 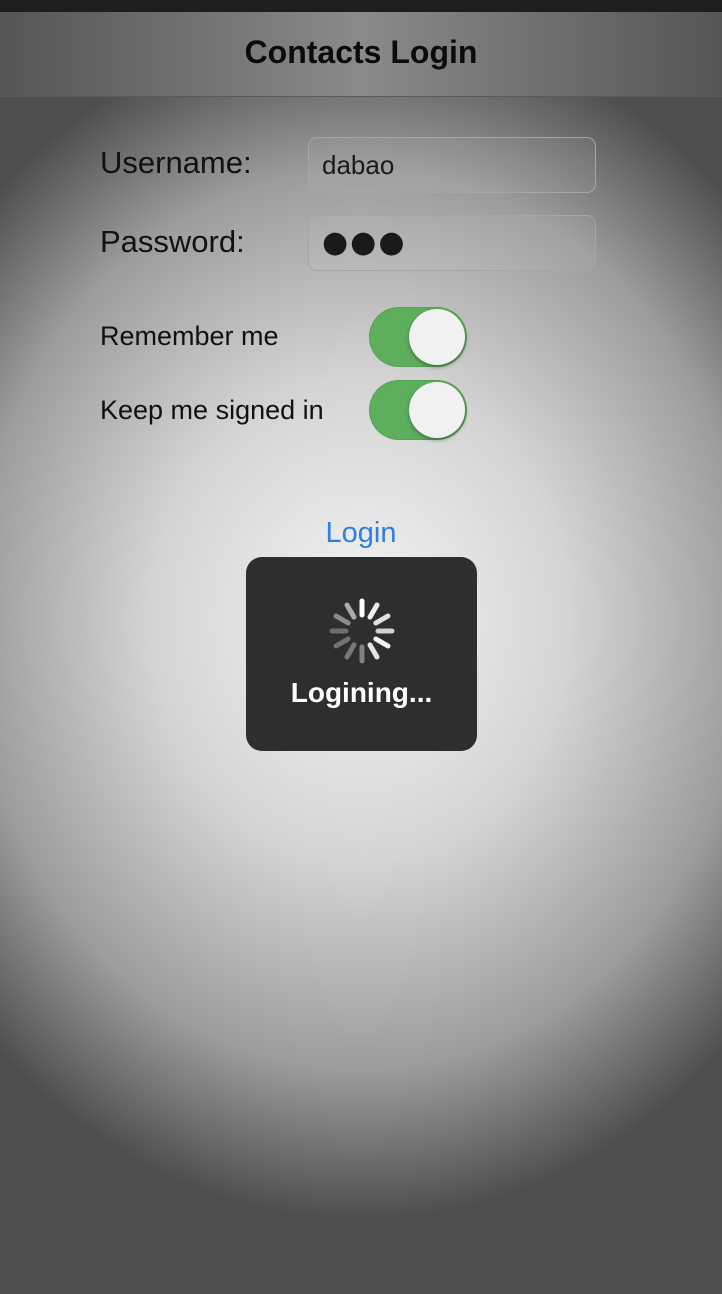 I want to click on remember-me-toggle, so click(x=418, y=337).